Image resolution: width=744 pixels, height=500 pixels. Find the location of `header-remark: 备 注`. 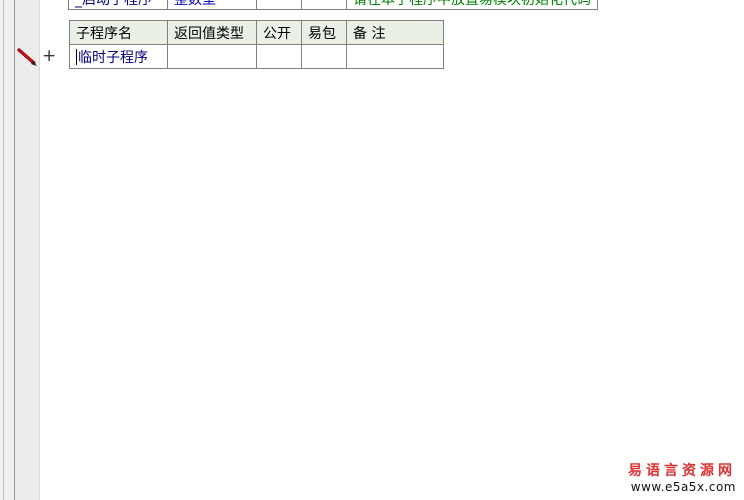

header-remark: 备 注 is located at coordinates (395, 32).